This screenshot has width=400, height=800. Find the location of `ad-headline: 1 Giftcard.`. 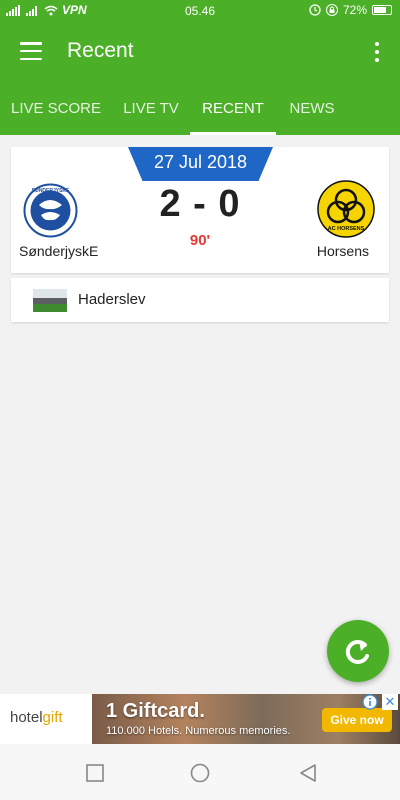

ad-headline: 1 Giftcard. is located at coordinates (155, 711).